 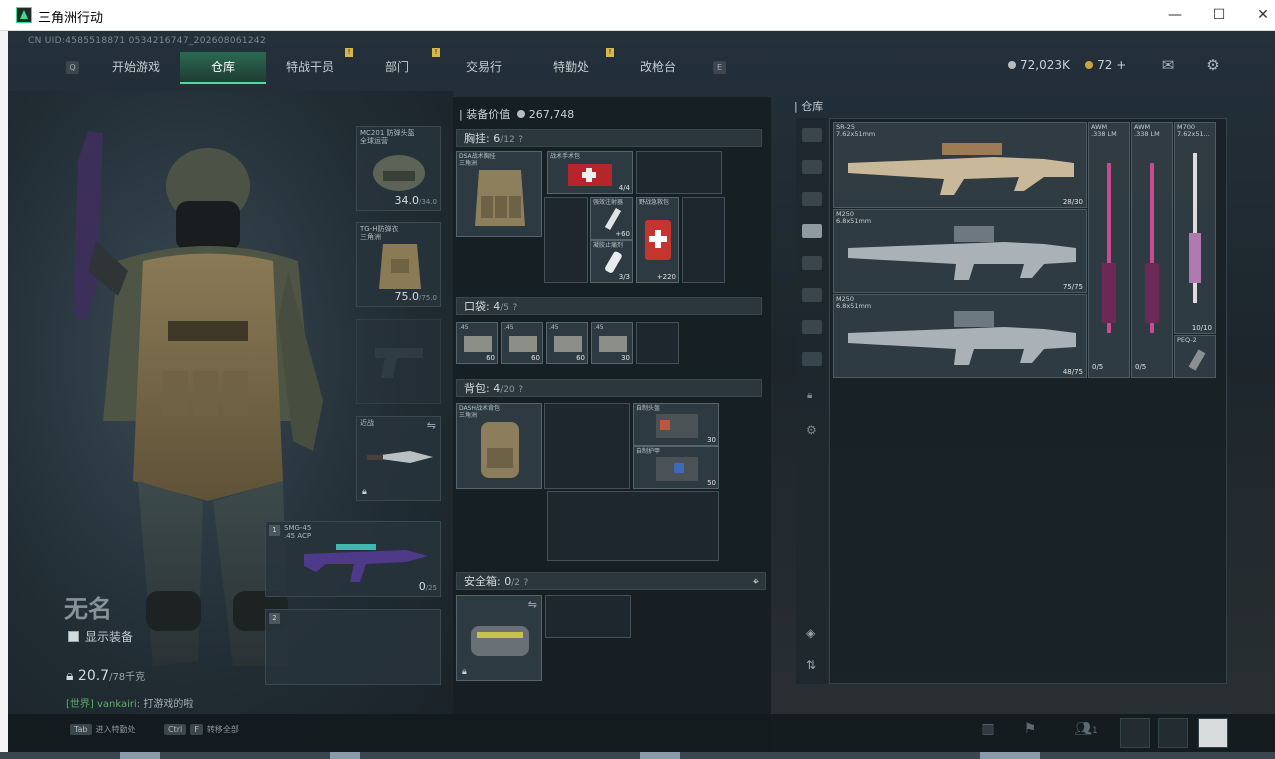 I want to click on primary-weapon-slot: 1 SMG-45.45 ACP 0/25, so click(x=353, y=559).